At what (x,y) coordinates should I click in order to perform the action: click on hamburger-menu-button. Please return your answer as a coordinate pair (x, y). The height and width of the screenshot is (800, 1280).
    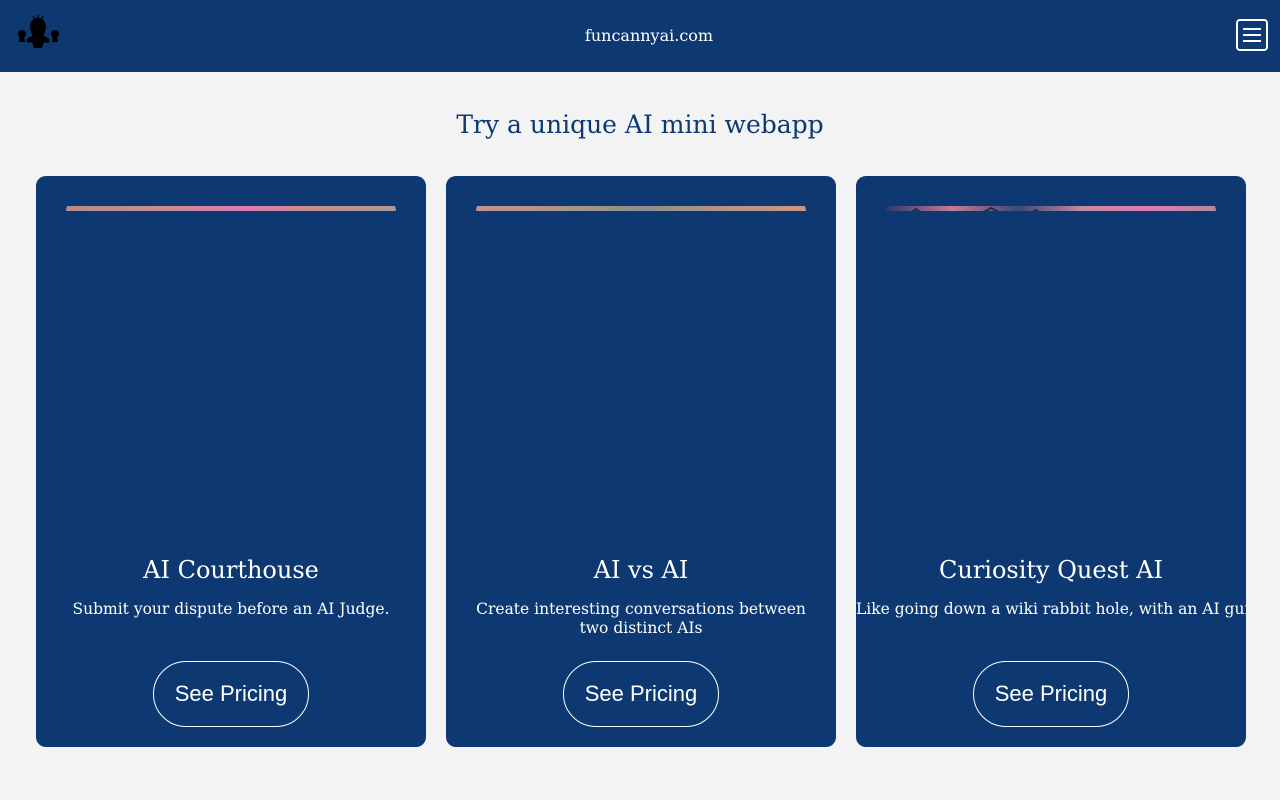
    Looking at the image, I should click on (1252, 35).